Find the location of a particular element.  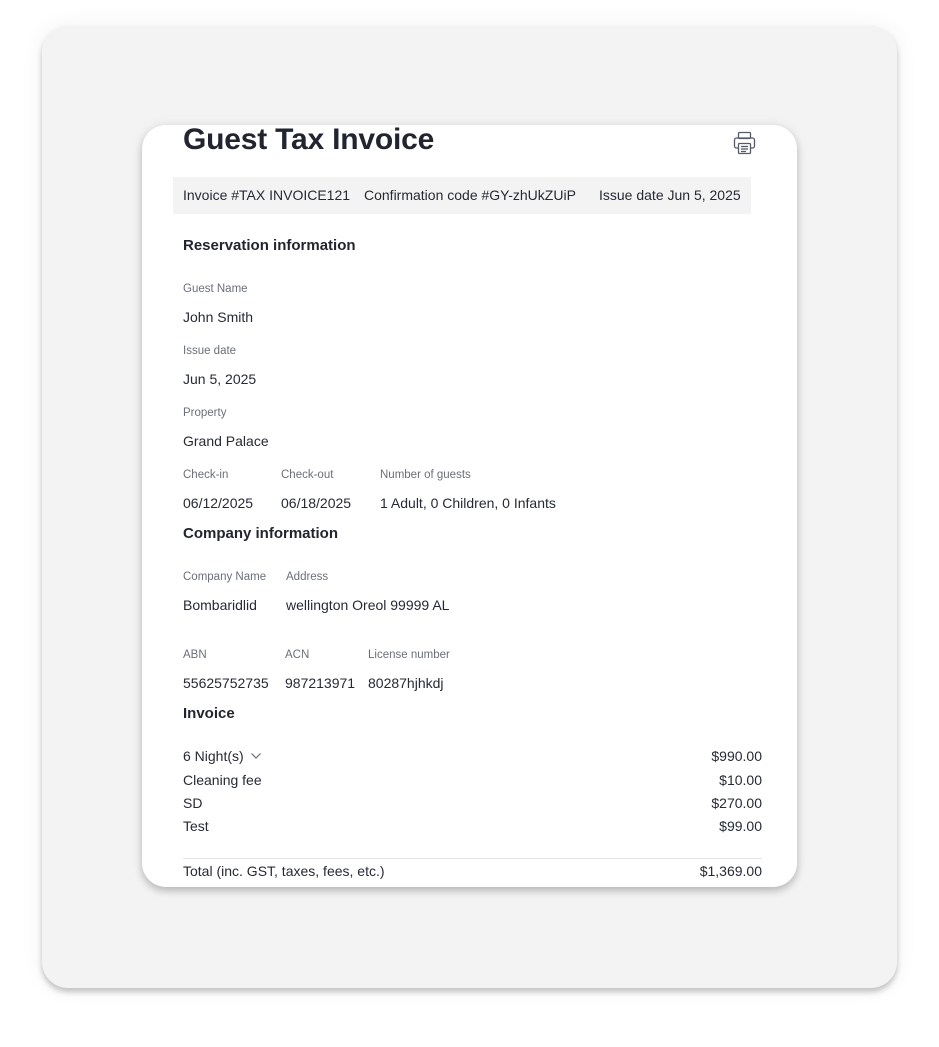

checkin-label: Check-in is located at coordinates (206, 475).